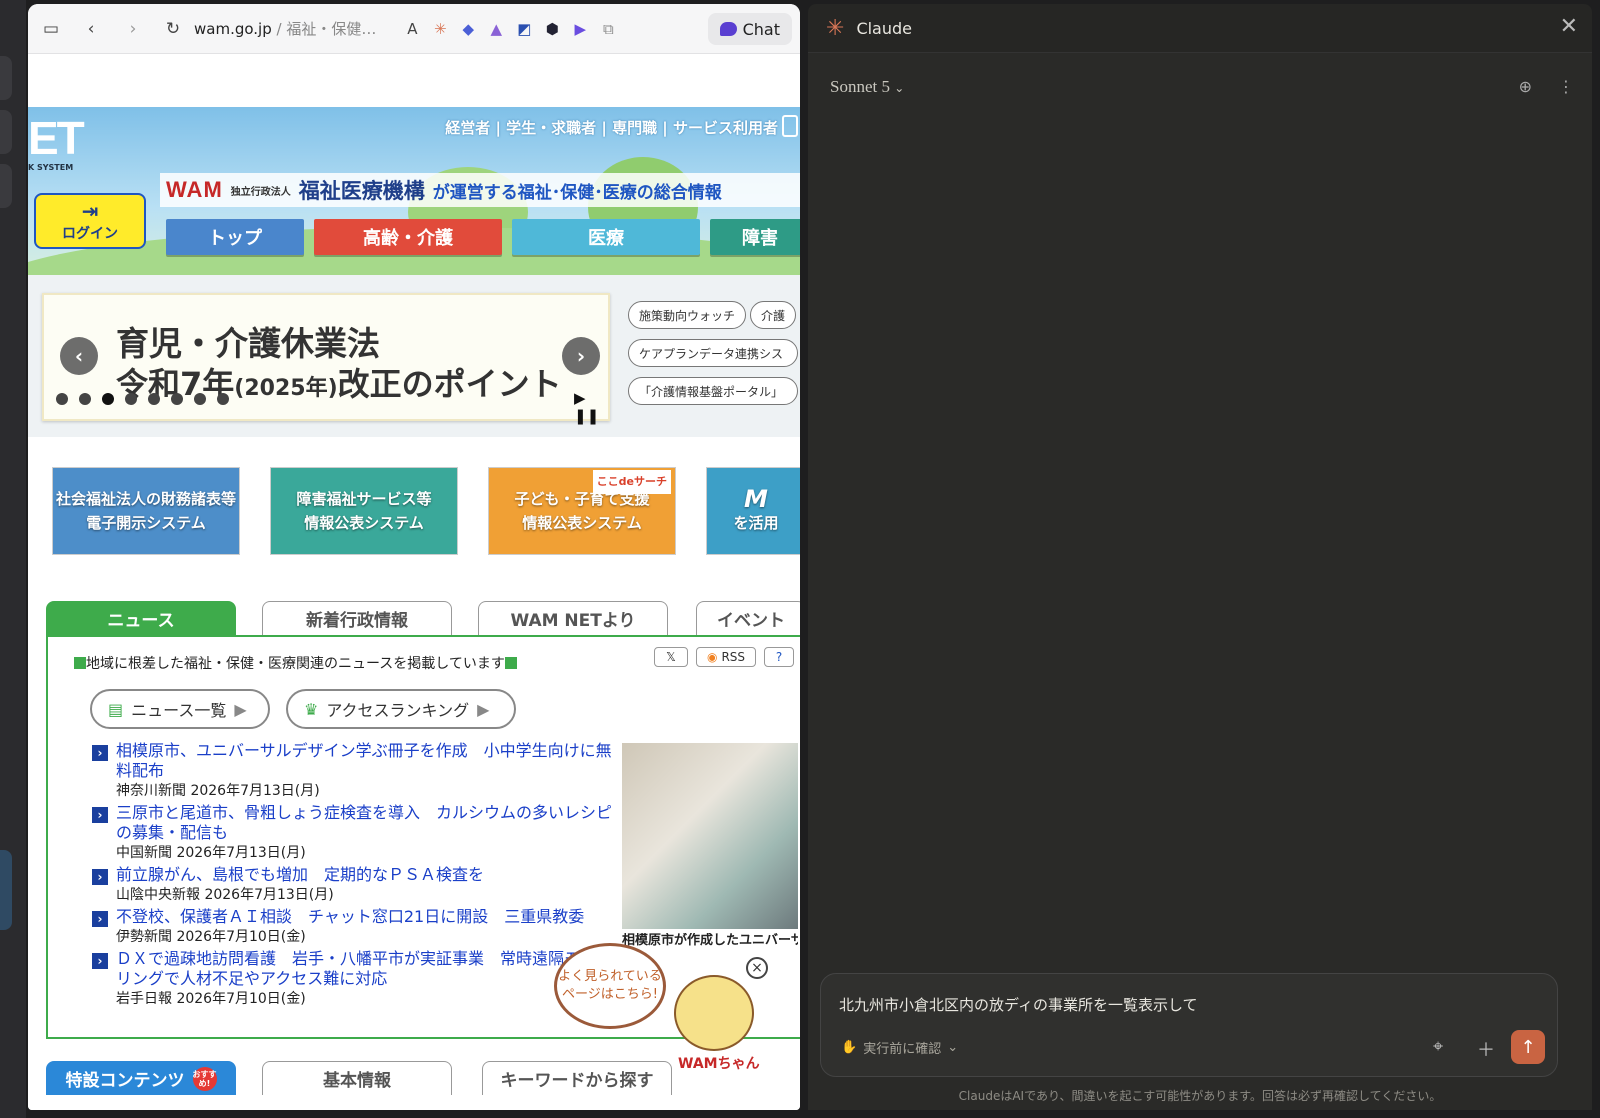 The width and height of the screenshot is (1600, 1118). I want to click on news-photo-caption: 相模原市が作成したユニバーサルデザインを学ぶ小中学生向け, so click(710, 941).